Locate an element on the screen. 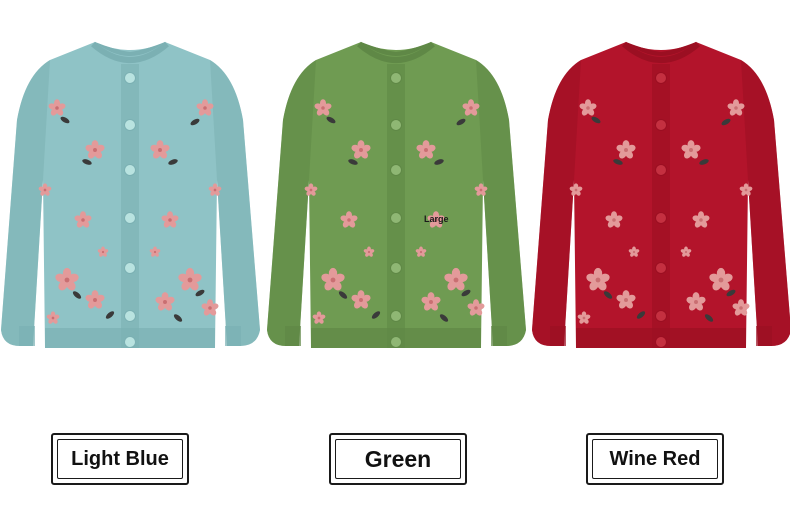  color-label-text: Green is located at coordinates (398, 458).